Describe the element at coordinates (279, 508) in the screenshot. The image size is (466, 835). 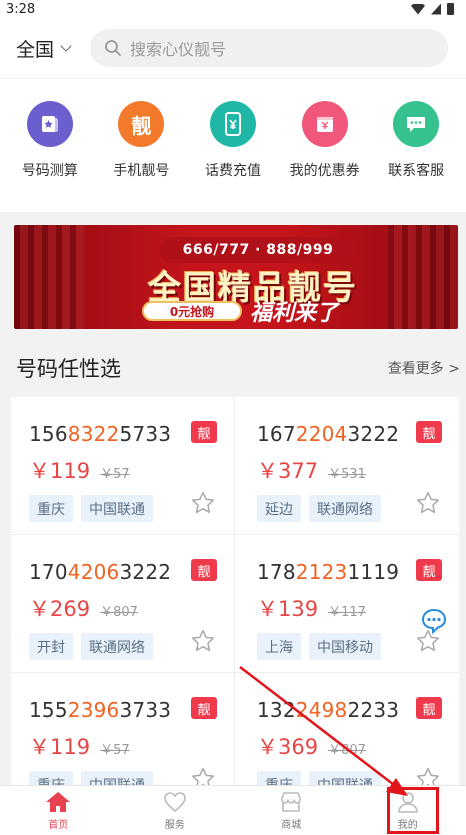
I see `location-tag: 延边` at that location.